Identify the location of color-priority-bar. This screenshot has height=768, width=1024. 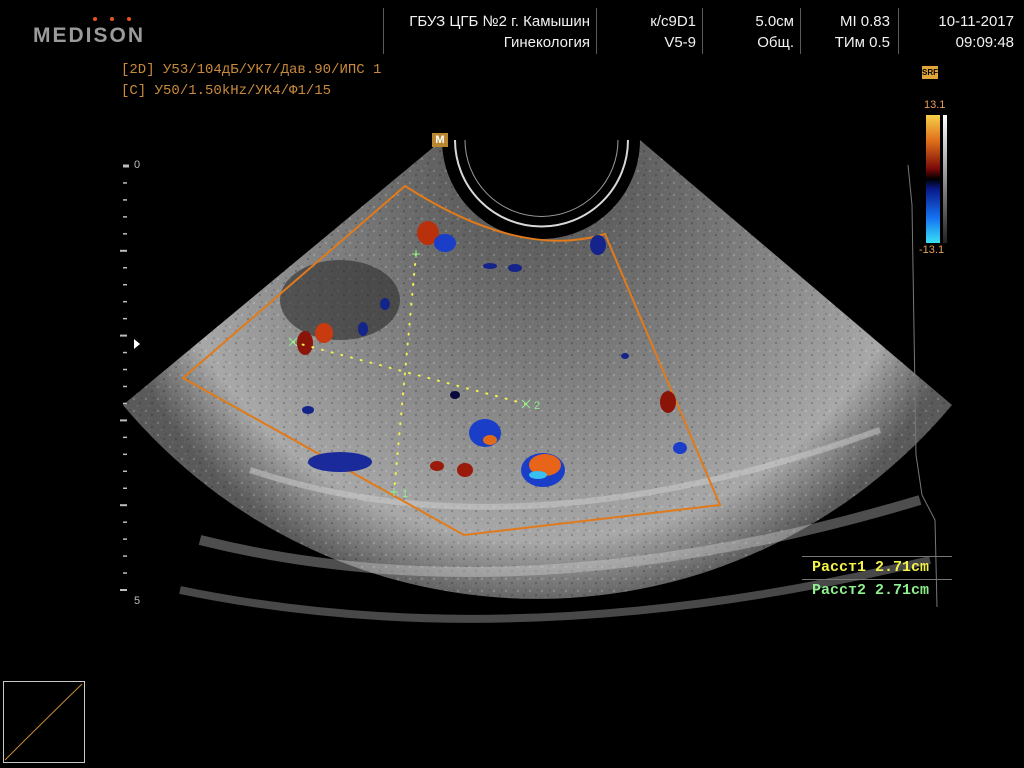
(945, 179).